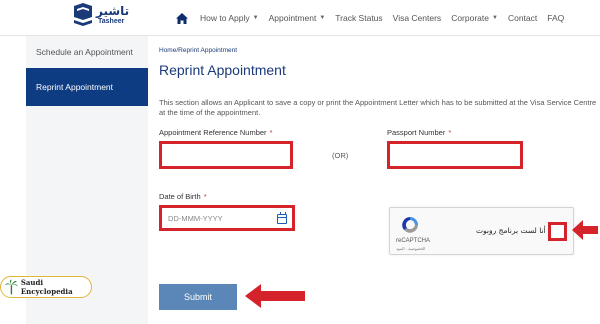 This screenshot has height=324, width=600. I want to click on brand-name-en: Tasheer, so click(111, 21).